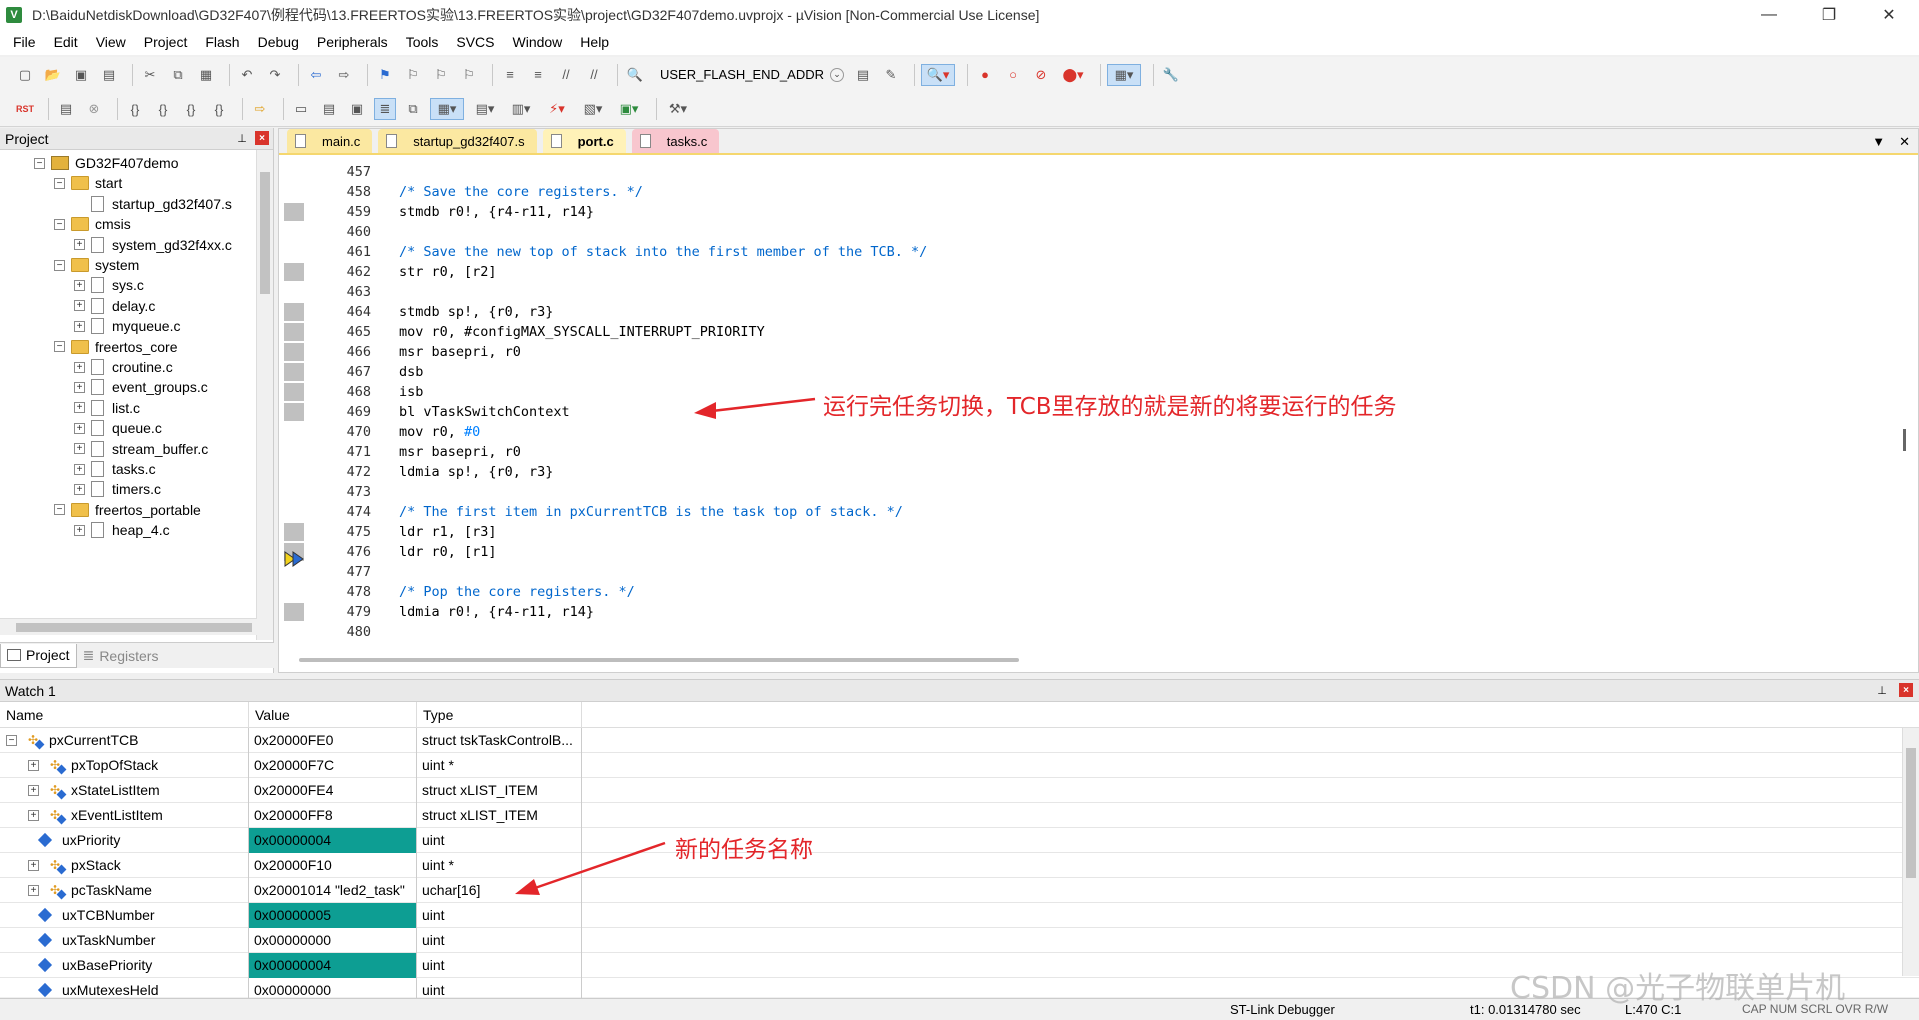  Describe the element at coordinates (1013, 75) in the screenshot. I see `enable-breakpoint-icon: ○` at that location.